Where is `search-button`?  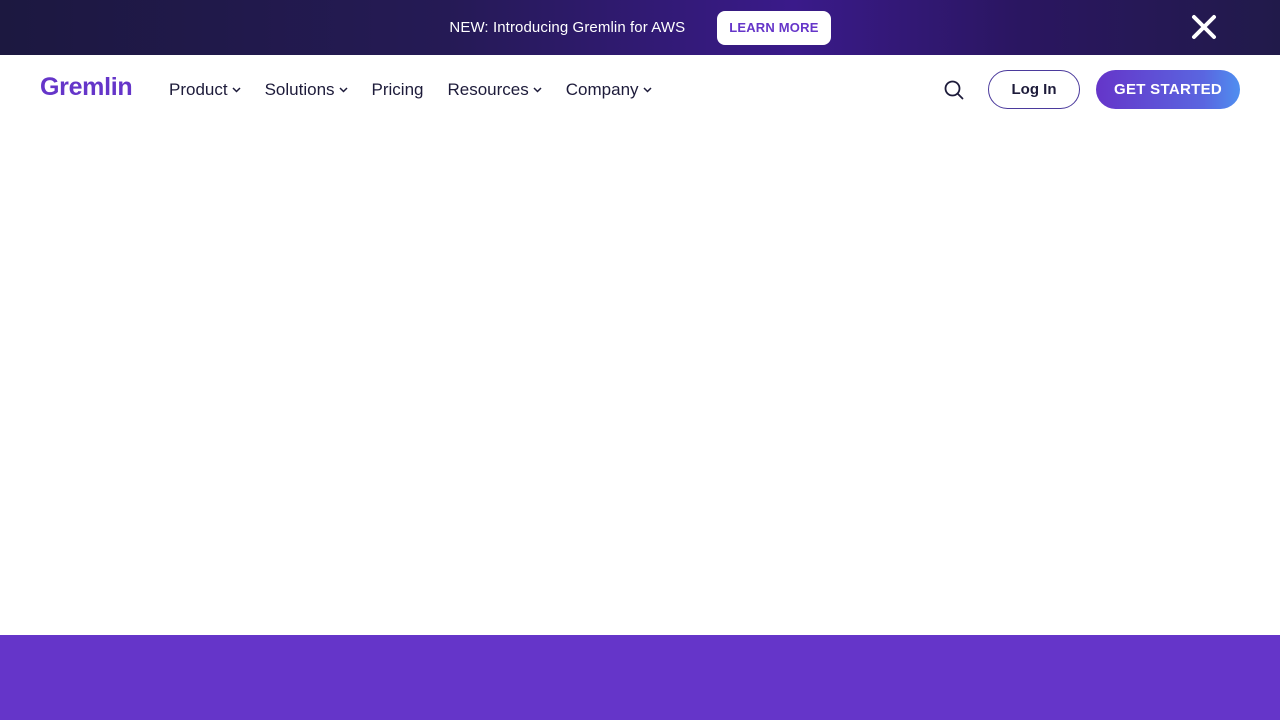
search-button is located at coordinates (954, 90).